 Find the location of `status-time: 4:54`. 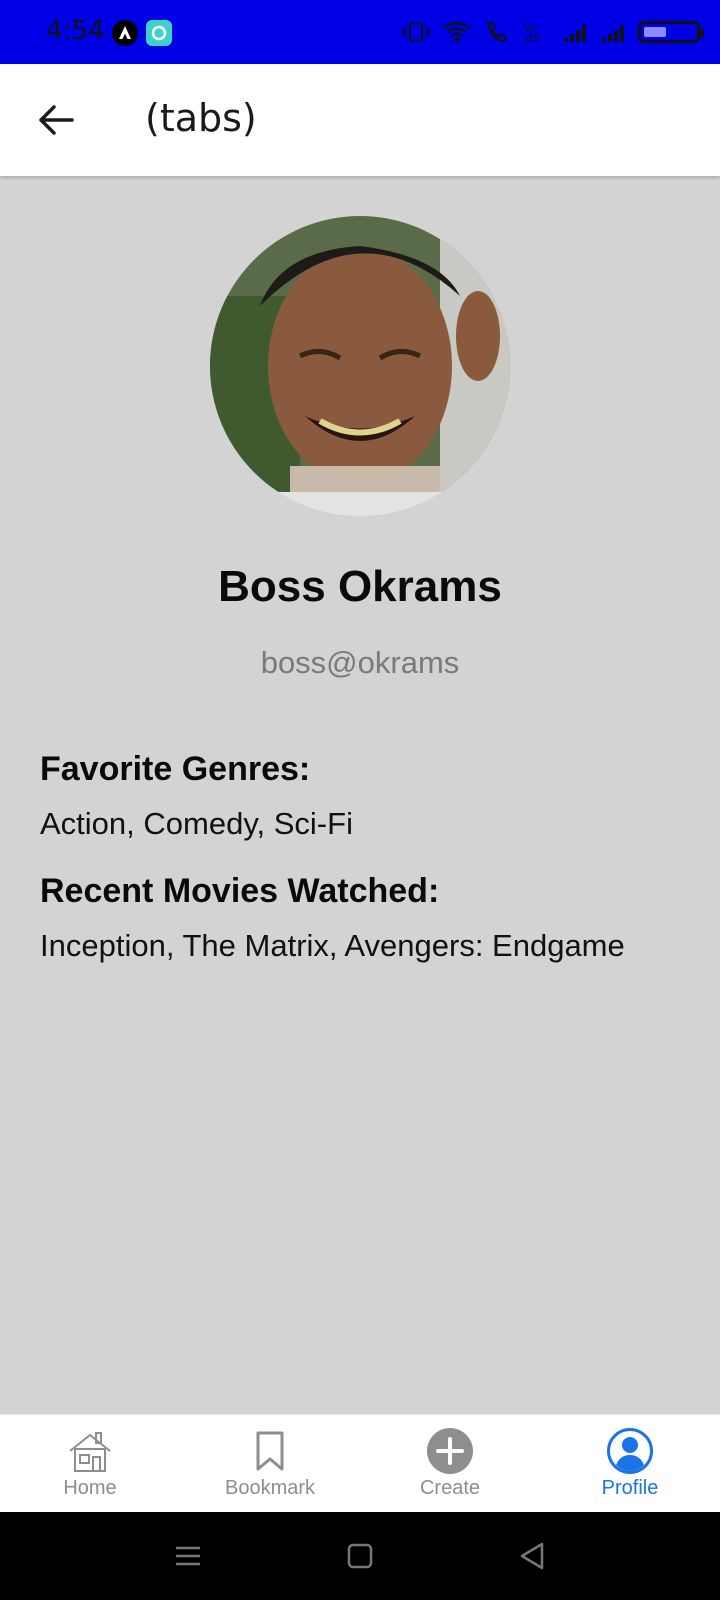

status-time: 4:54 is located at coordinates (75, 31).